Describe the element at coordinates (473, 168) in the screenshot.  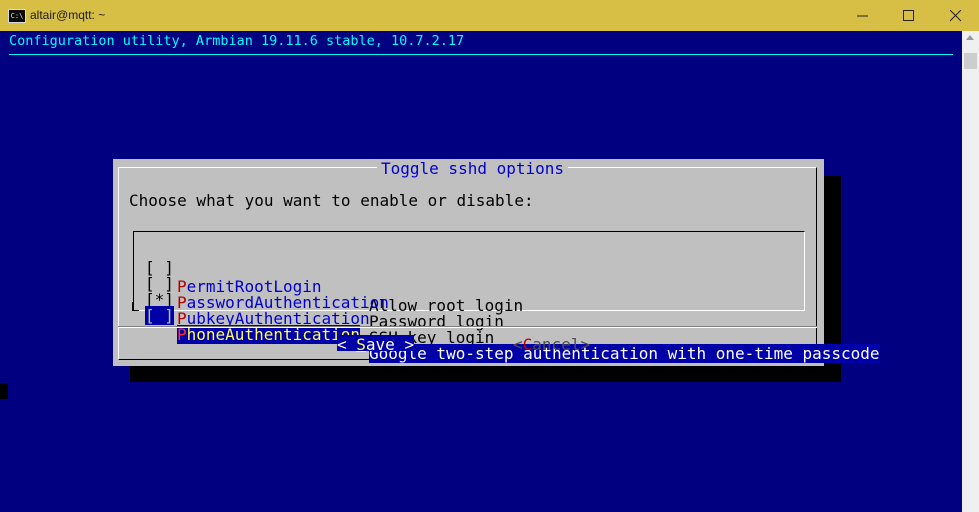
I see `dialog-title: Toggle sshd options` at that location.